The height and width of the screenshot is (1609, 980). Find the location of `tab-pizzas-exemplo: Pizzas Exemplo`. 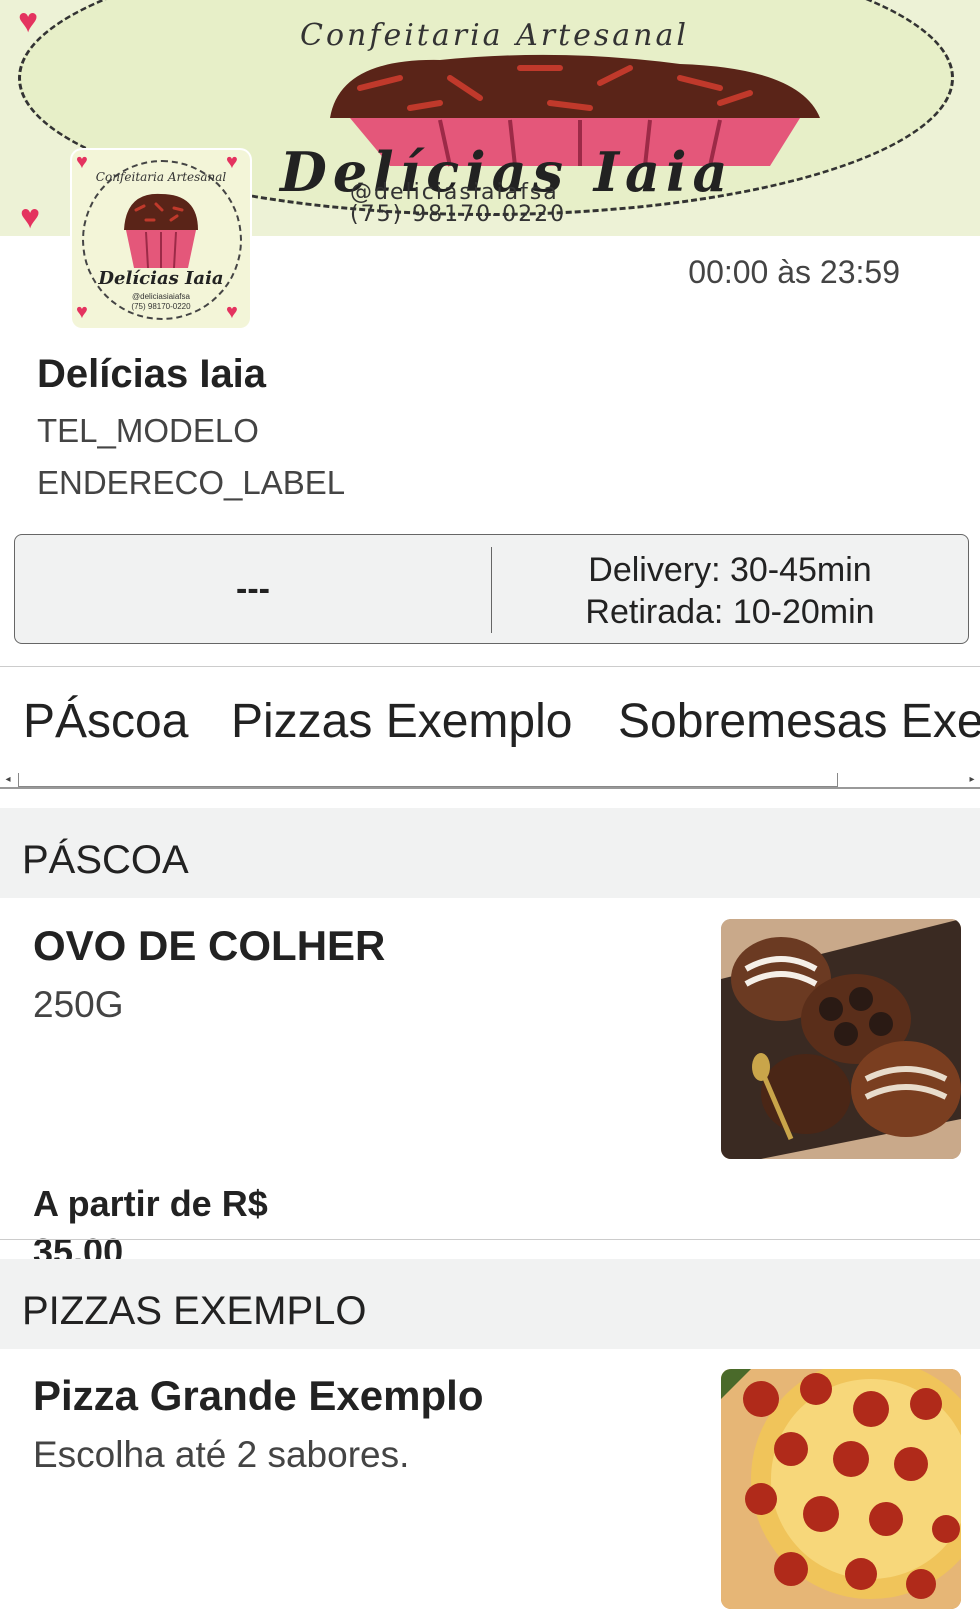

tab-pizzas-exemplo: Pizzas Exemplo is located at coordinates (401, 721).